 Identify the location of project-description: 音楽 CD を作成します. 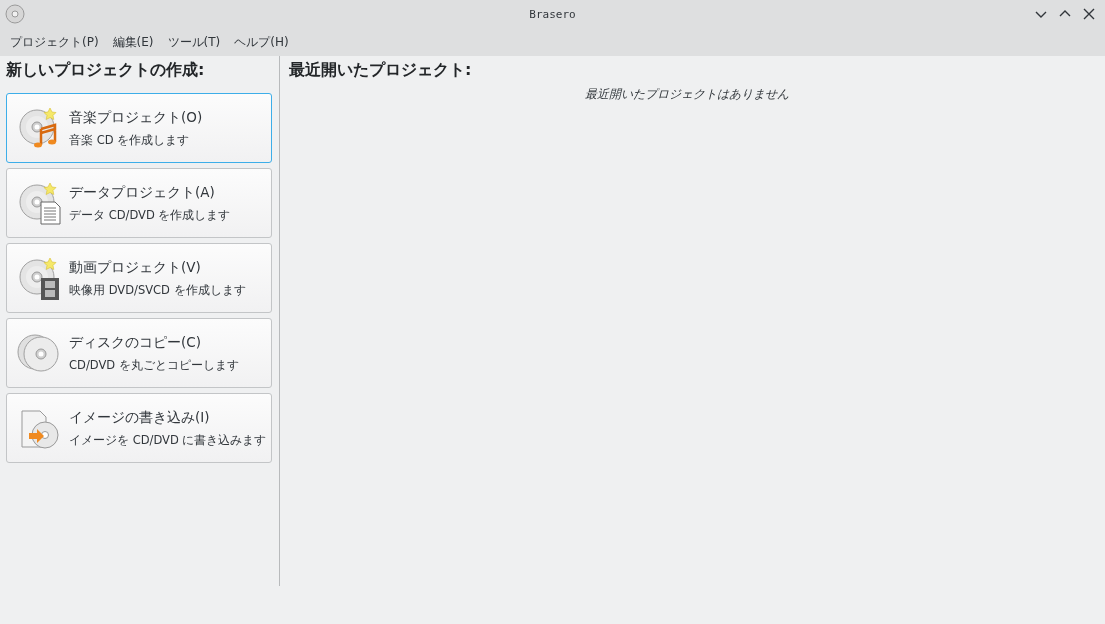
(130, 140).